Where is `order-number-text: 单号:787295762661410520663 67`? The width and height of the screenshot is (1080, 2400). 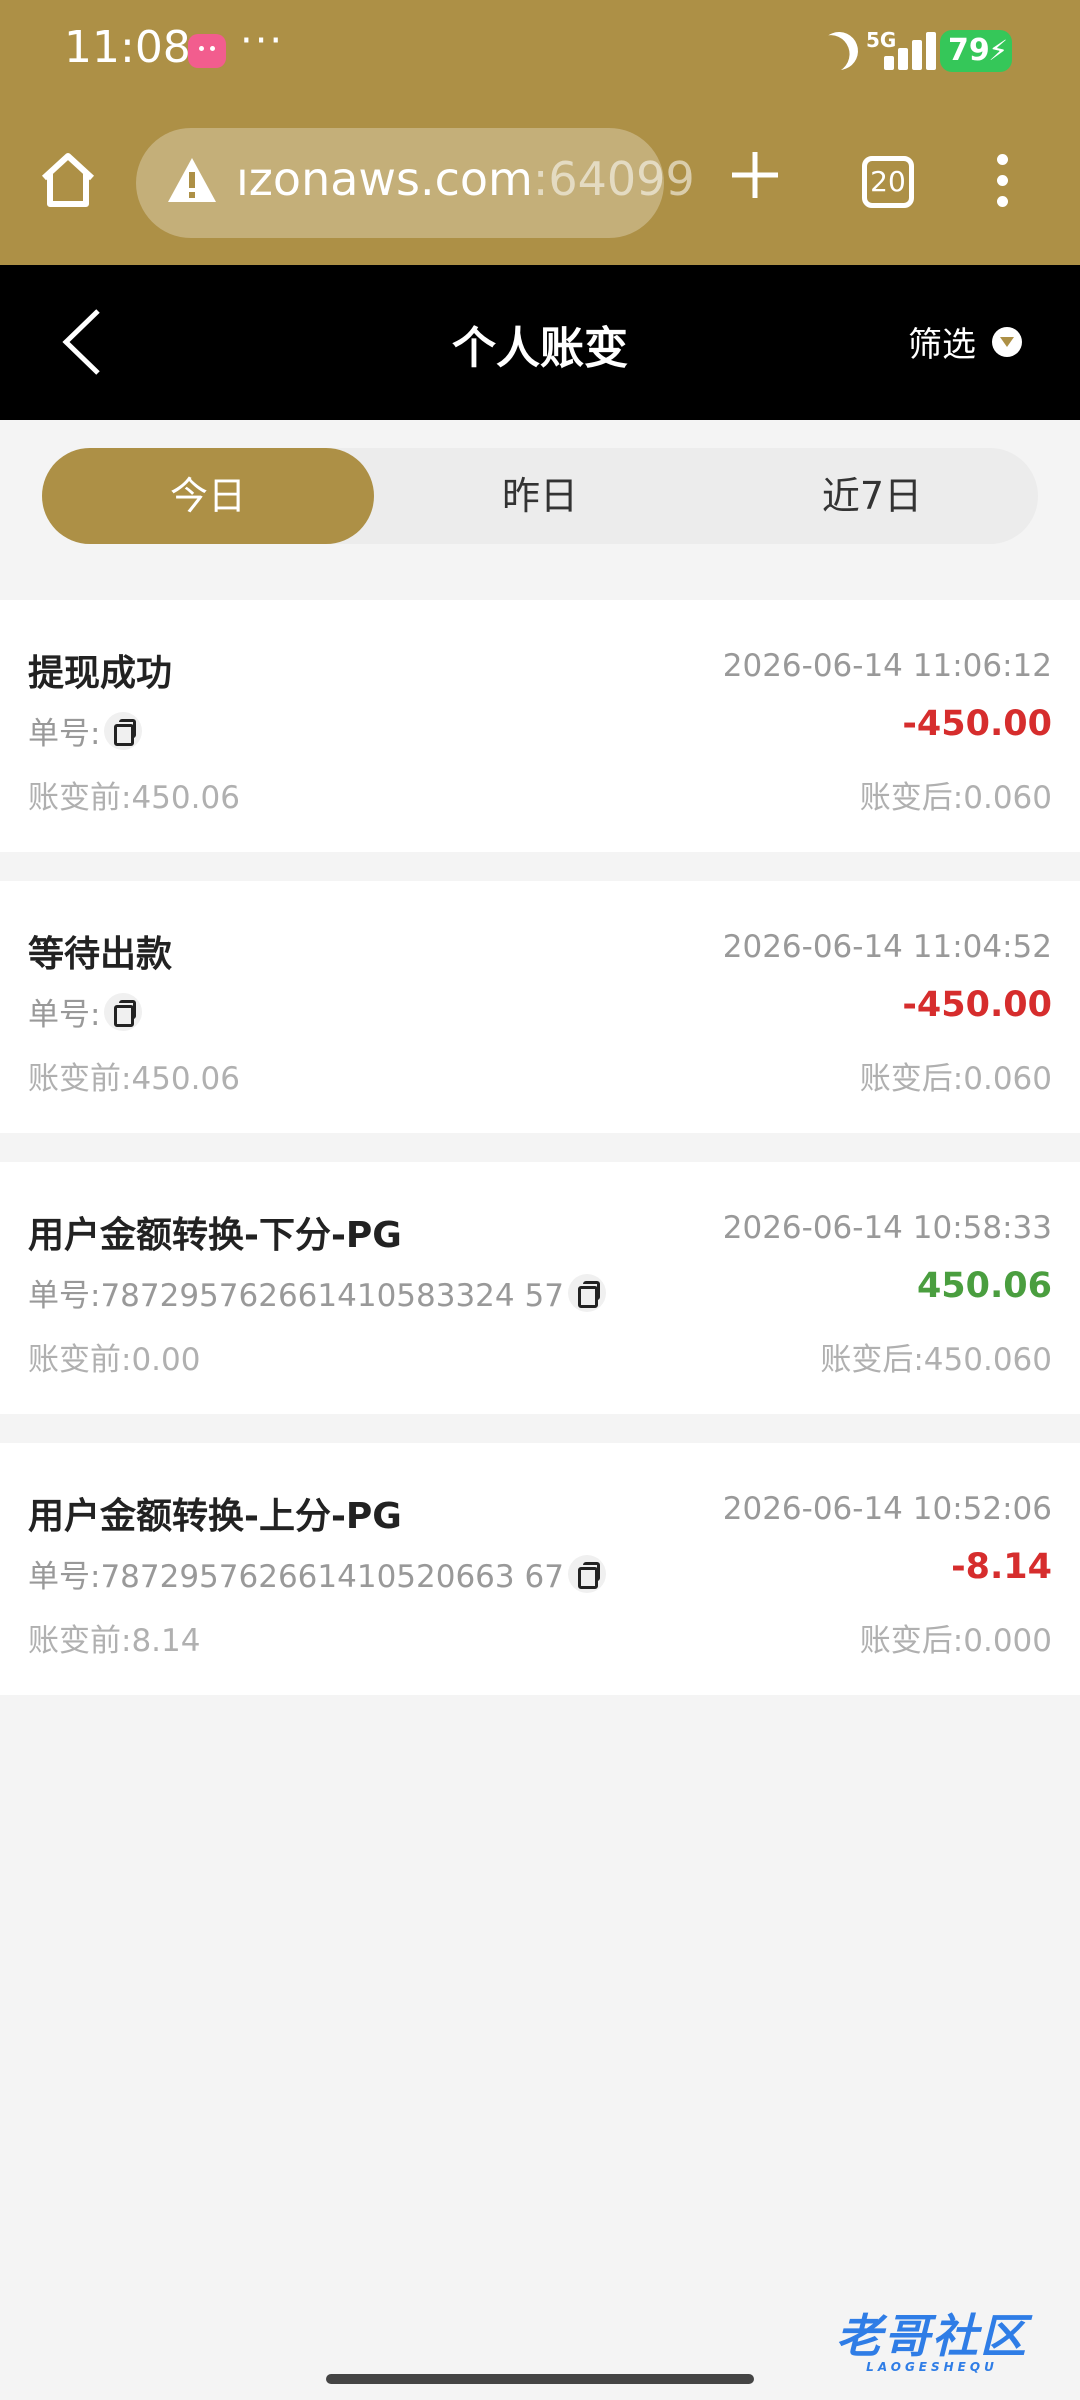 order-number-text: 单号:787295762661410520663 67 is located at coordinates (296, 1577).